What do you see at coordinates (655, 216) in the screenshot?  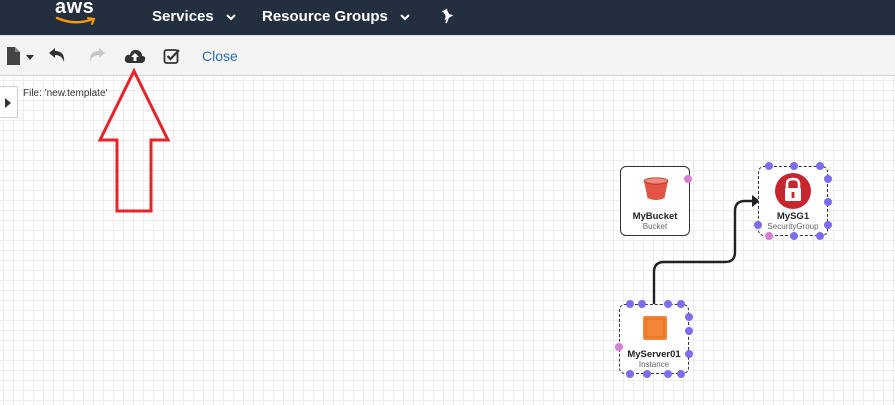 I see `resource-name: MyBucket` at bounding box center [655, 216].